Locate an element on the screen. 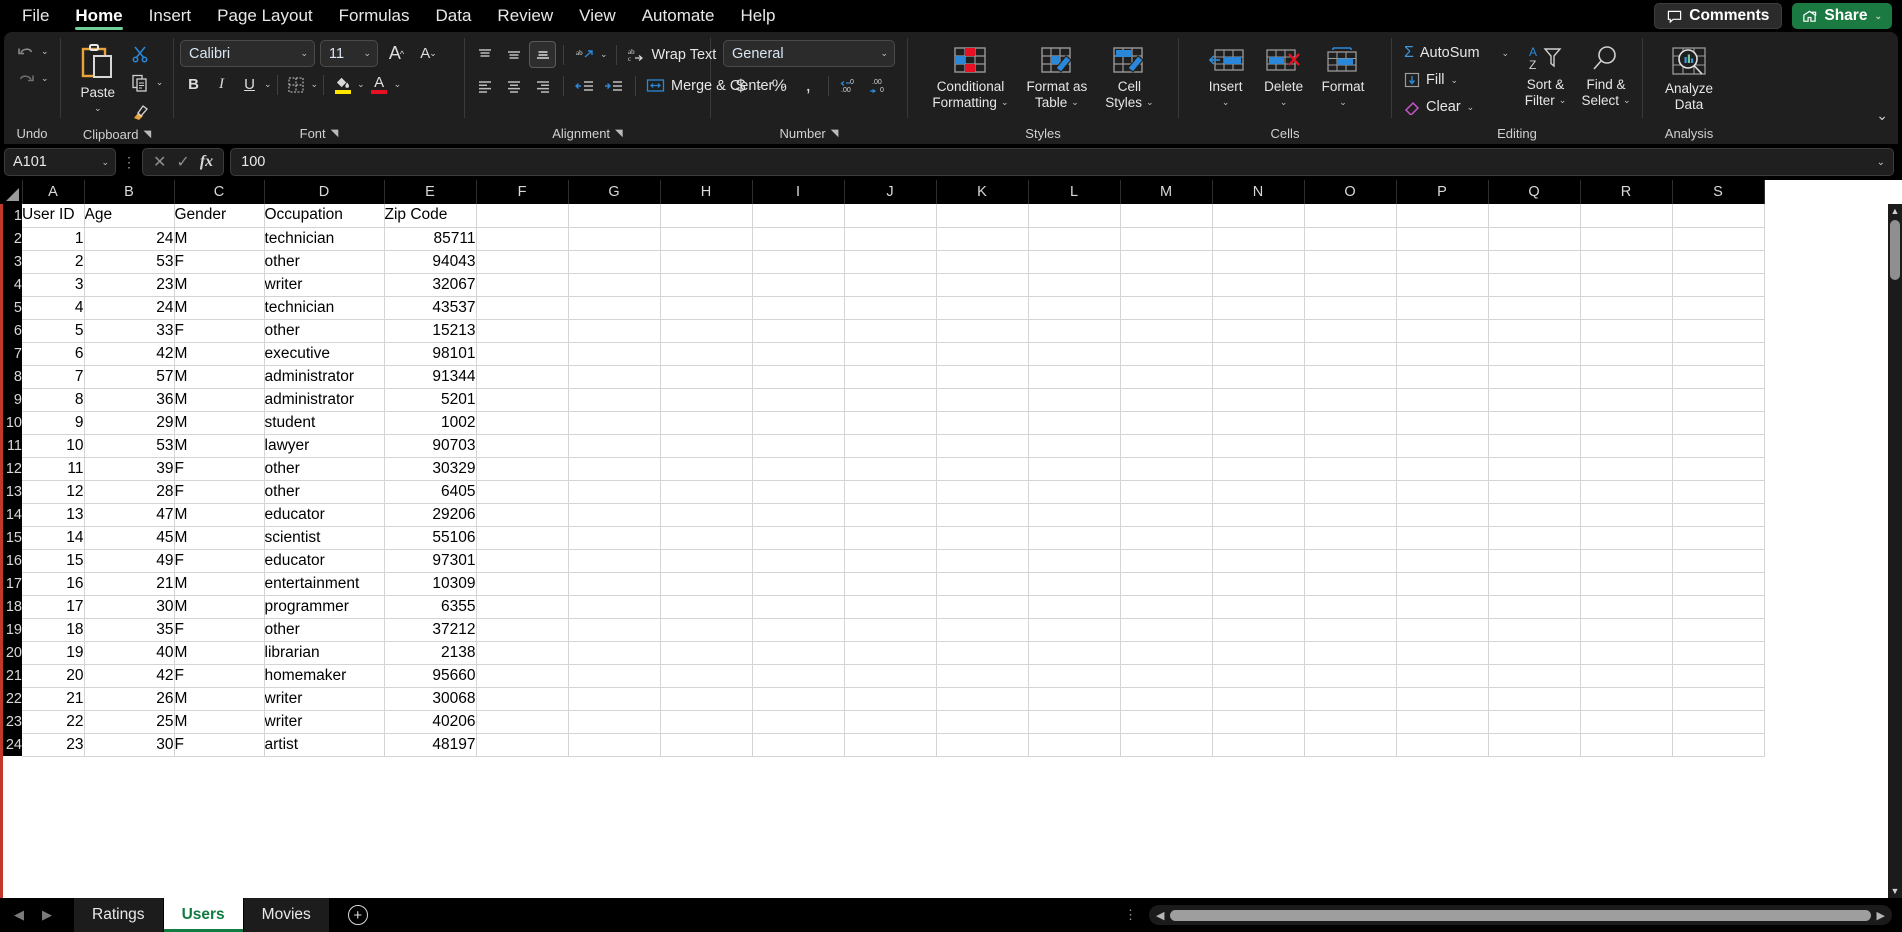 This screenshot has width=1902, height=932. cell-B18: 30 is located at coordinates (129, 607).